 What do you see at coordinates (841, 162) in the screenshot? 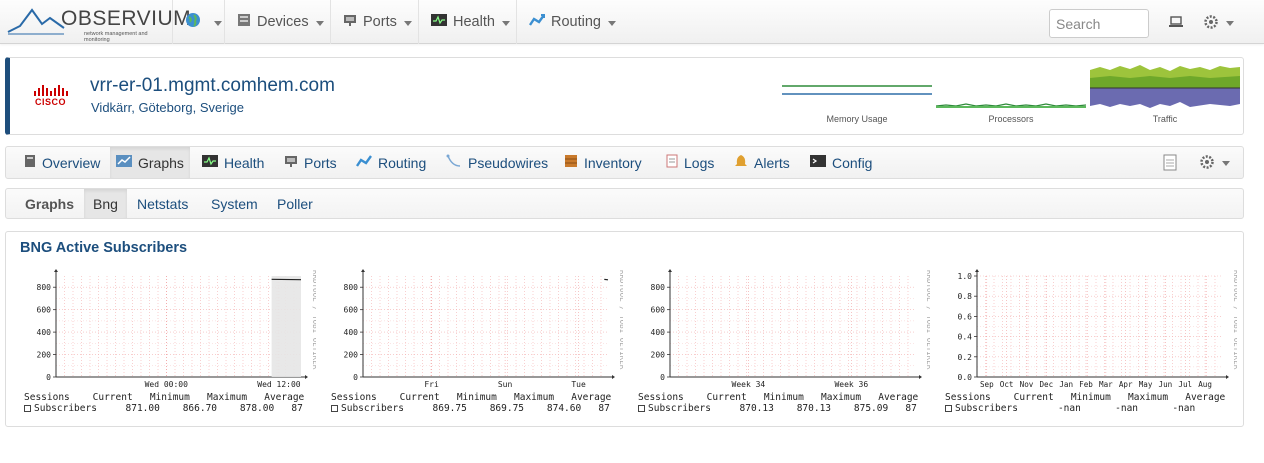
I see `tab-config: Config` at bounding box center [841, 162].